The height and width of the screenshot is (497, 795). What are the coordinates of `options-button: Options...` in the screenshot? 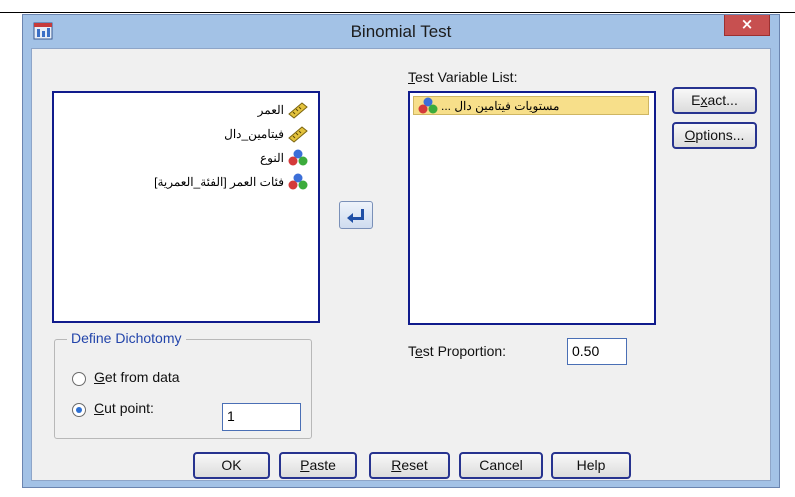 It's located at (714, 135).